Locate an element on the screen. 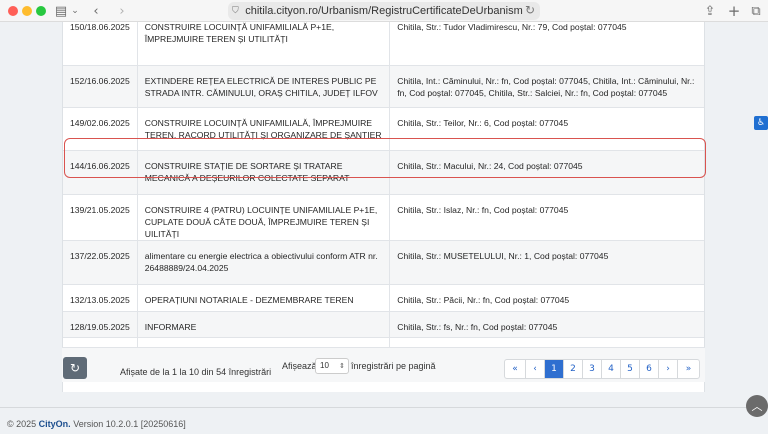 Image resolution: width=768 pixels, height=434 pixels. minimize-window-button is located at coordinates (27, 11).